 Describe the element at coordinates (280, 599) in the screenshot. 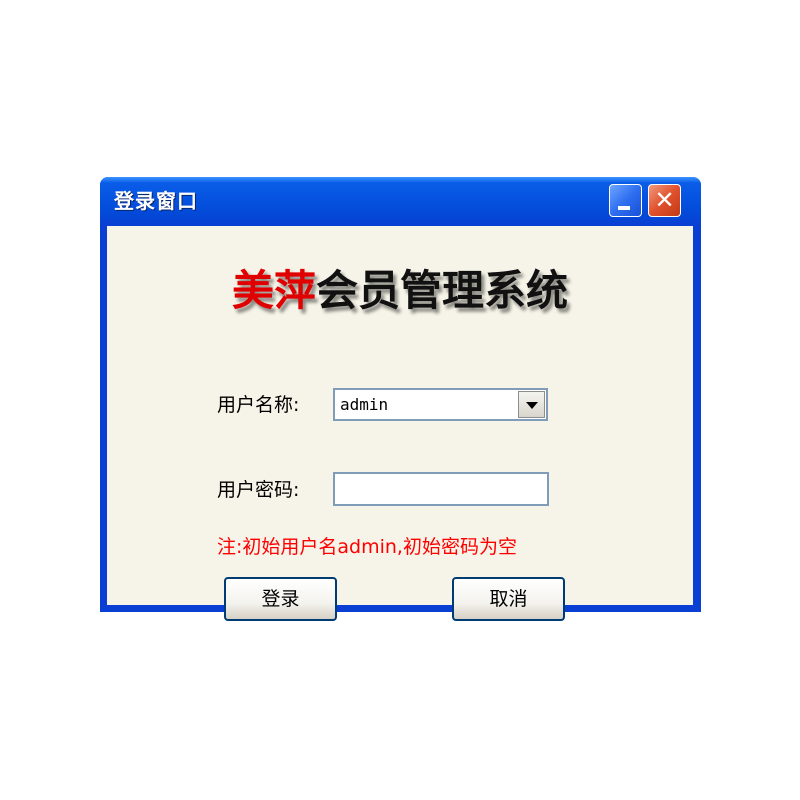

I see `login-button: 登录` at that location.